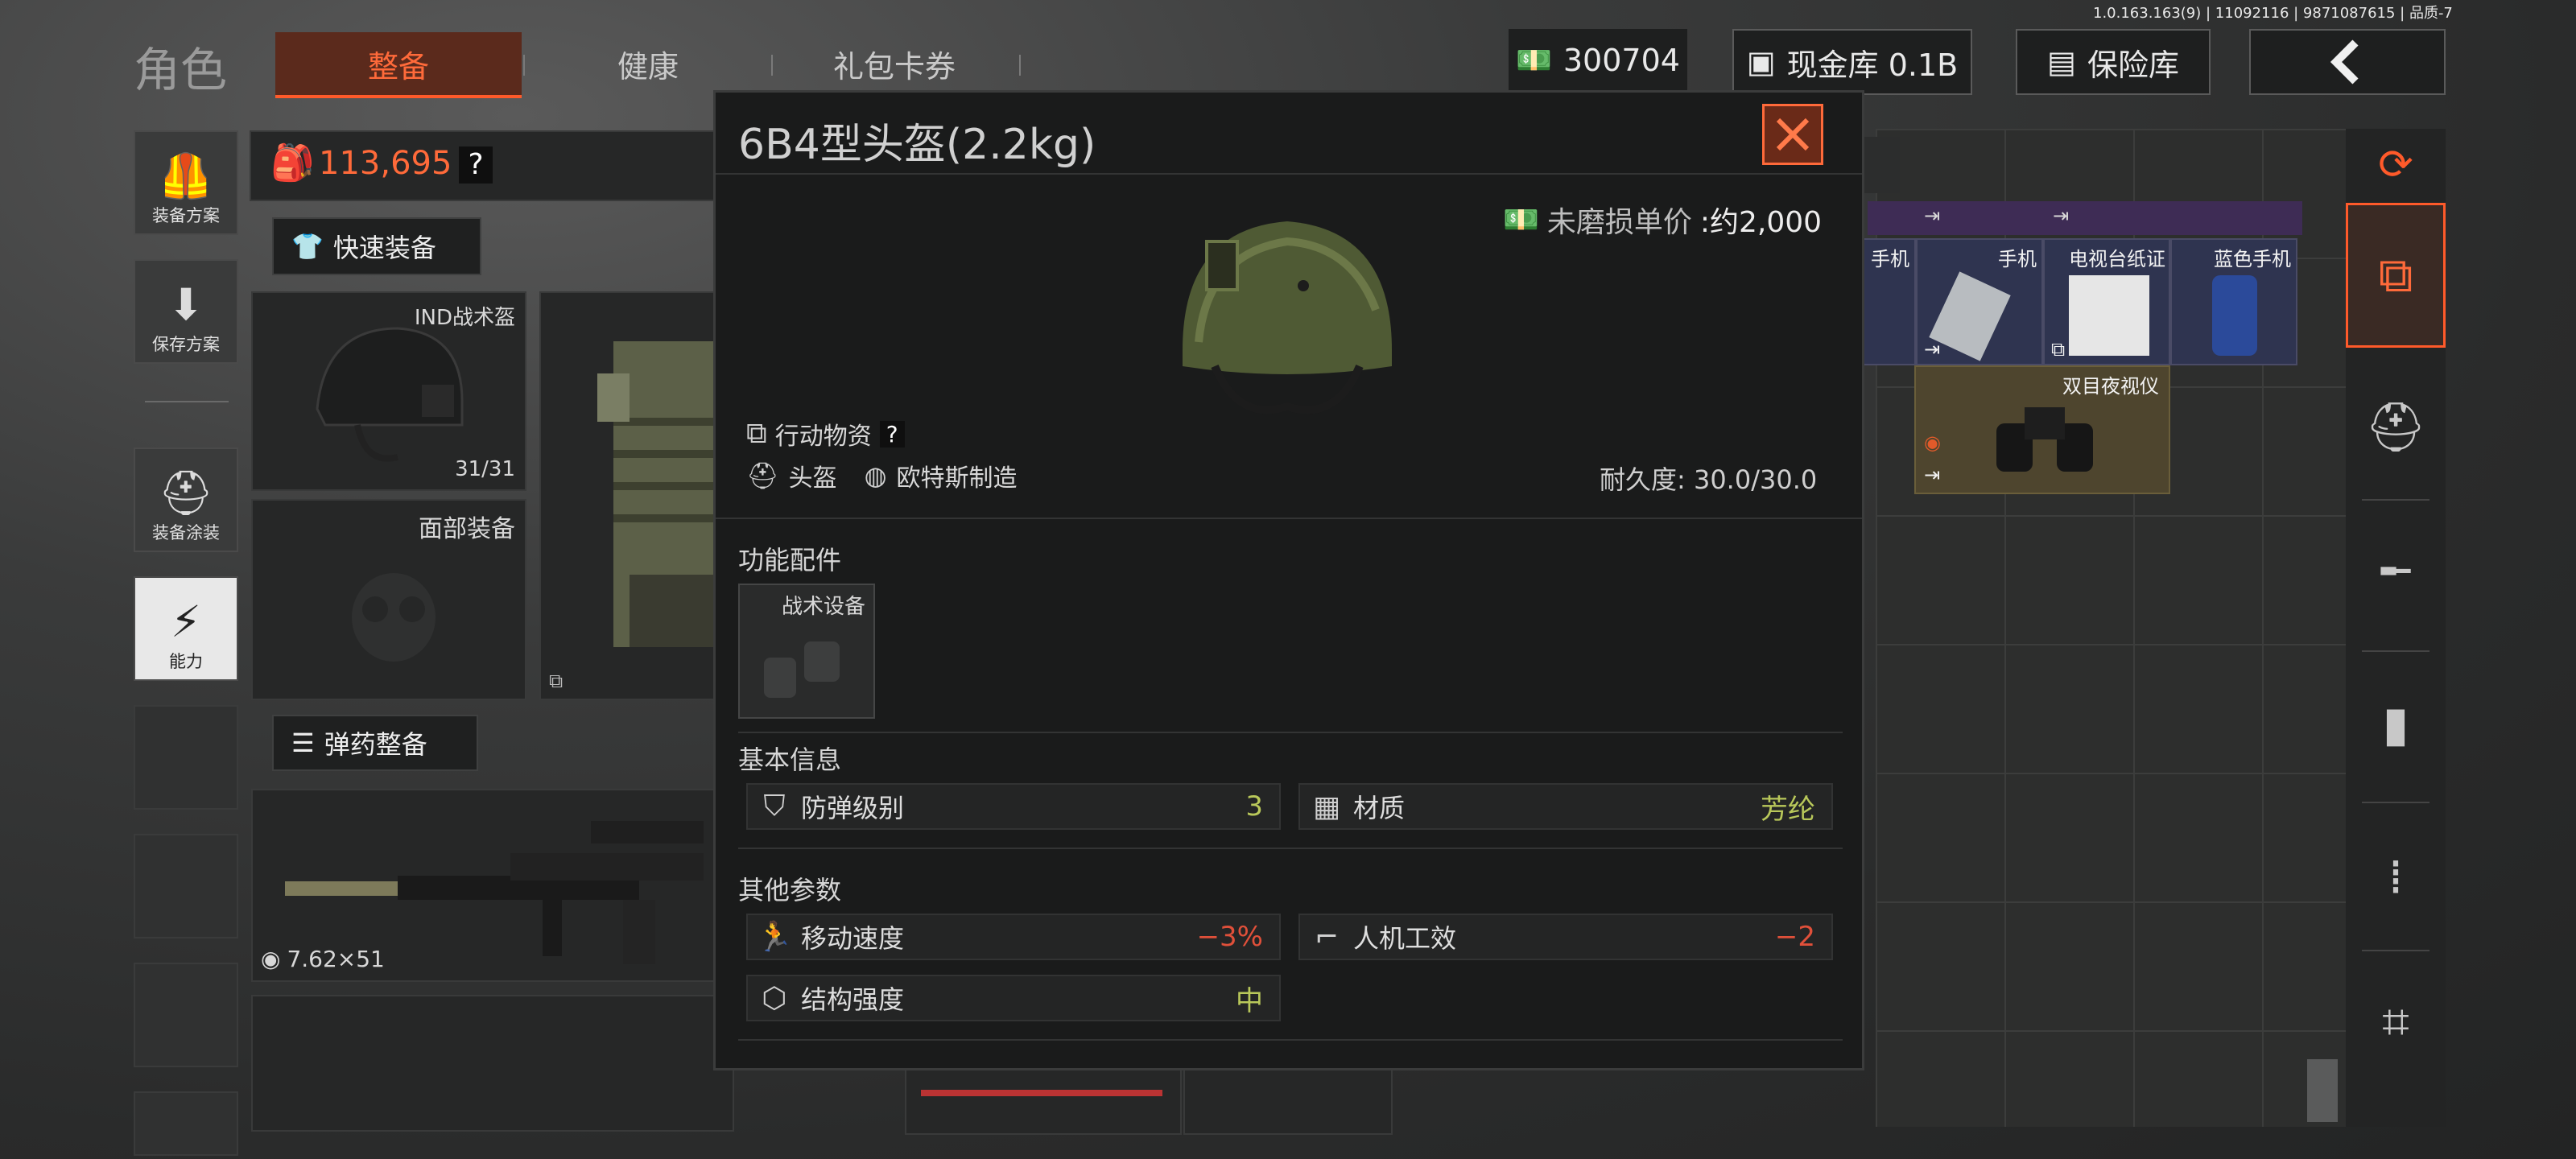  I want to click on other-params-title: 其他参数, so click(790, 890).